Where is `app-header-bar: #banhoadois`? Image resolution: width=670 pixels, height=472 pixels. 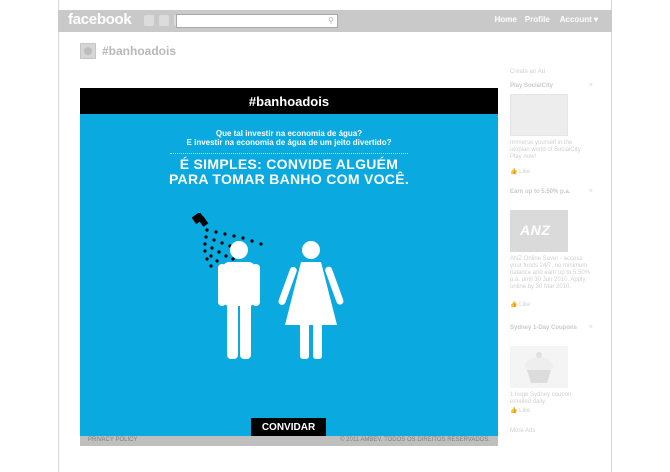 app-header-bar: #banhoadois is located at coordinates (289, 101).